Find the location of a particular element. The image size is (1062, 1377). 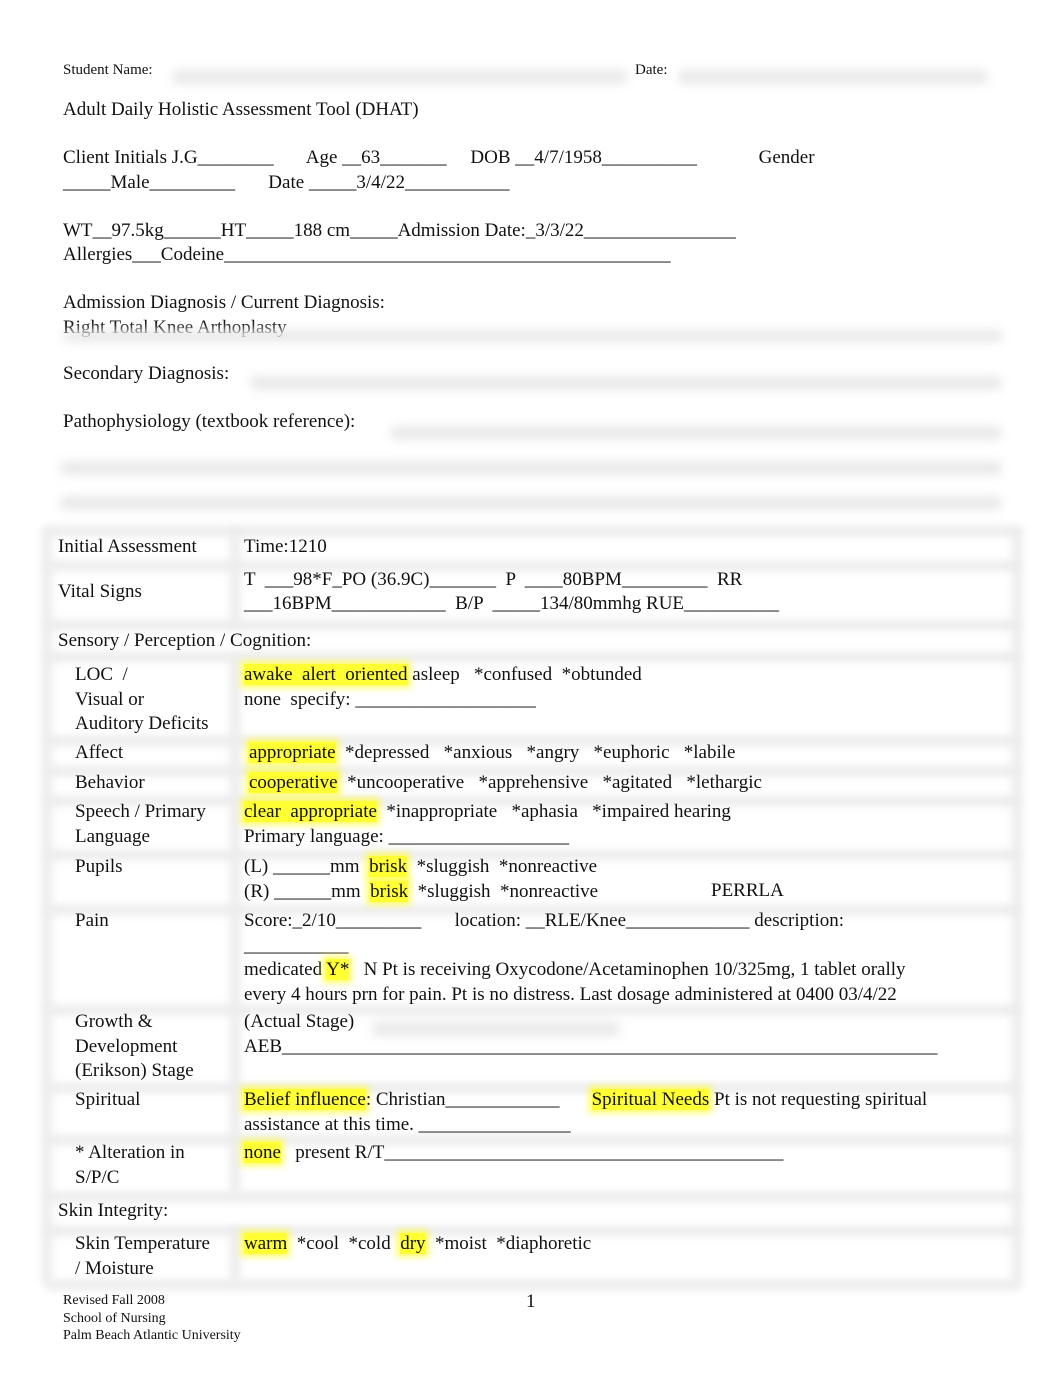

alteration-selected-option: none is located at coordinates (262, 1152).